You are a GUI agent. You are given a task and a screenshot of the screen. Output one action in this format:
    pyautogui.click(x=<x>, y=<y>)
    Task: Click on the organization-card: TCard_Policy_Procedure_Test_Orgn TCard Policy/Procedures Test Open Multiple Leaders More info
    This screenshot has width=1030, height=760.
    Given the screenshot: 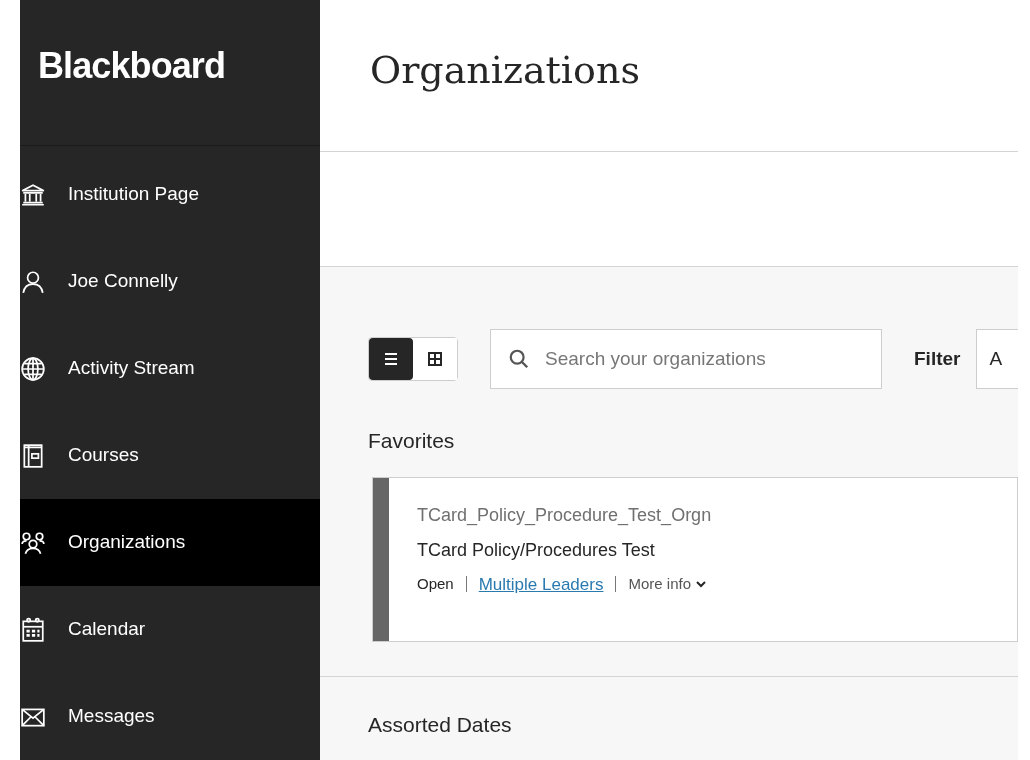 What is the action you would take?
    pyautogui.click(x=695, y=559)
    